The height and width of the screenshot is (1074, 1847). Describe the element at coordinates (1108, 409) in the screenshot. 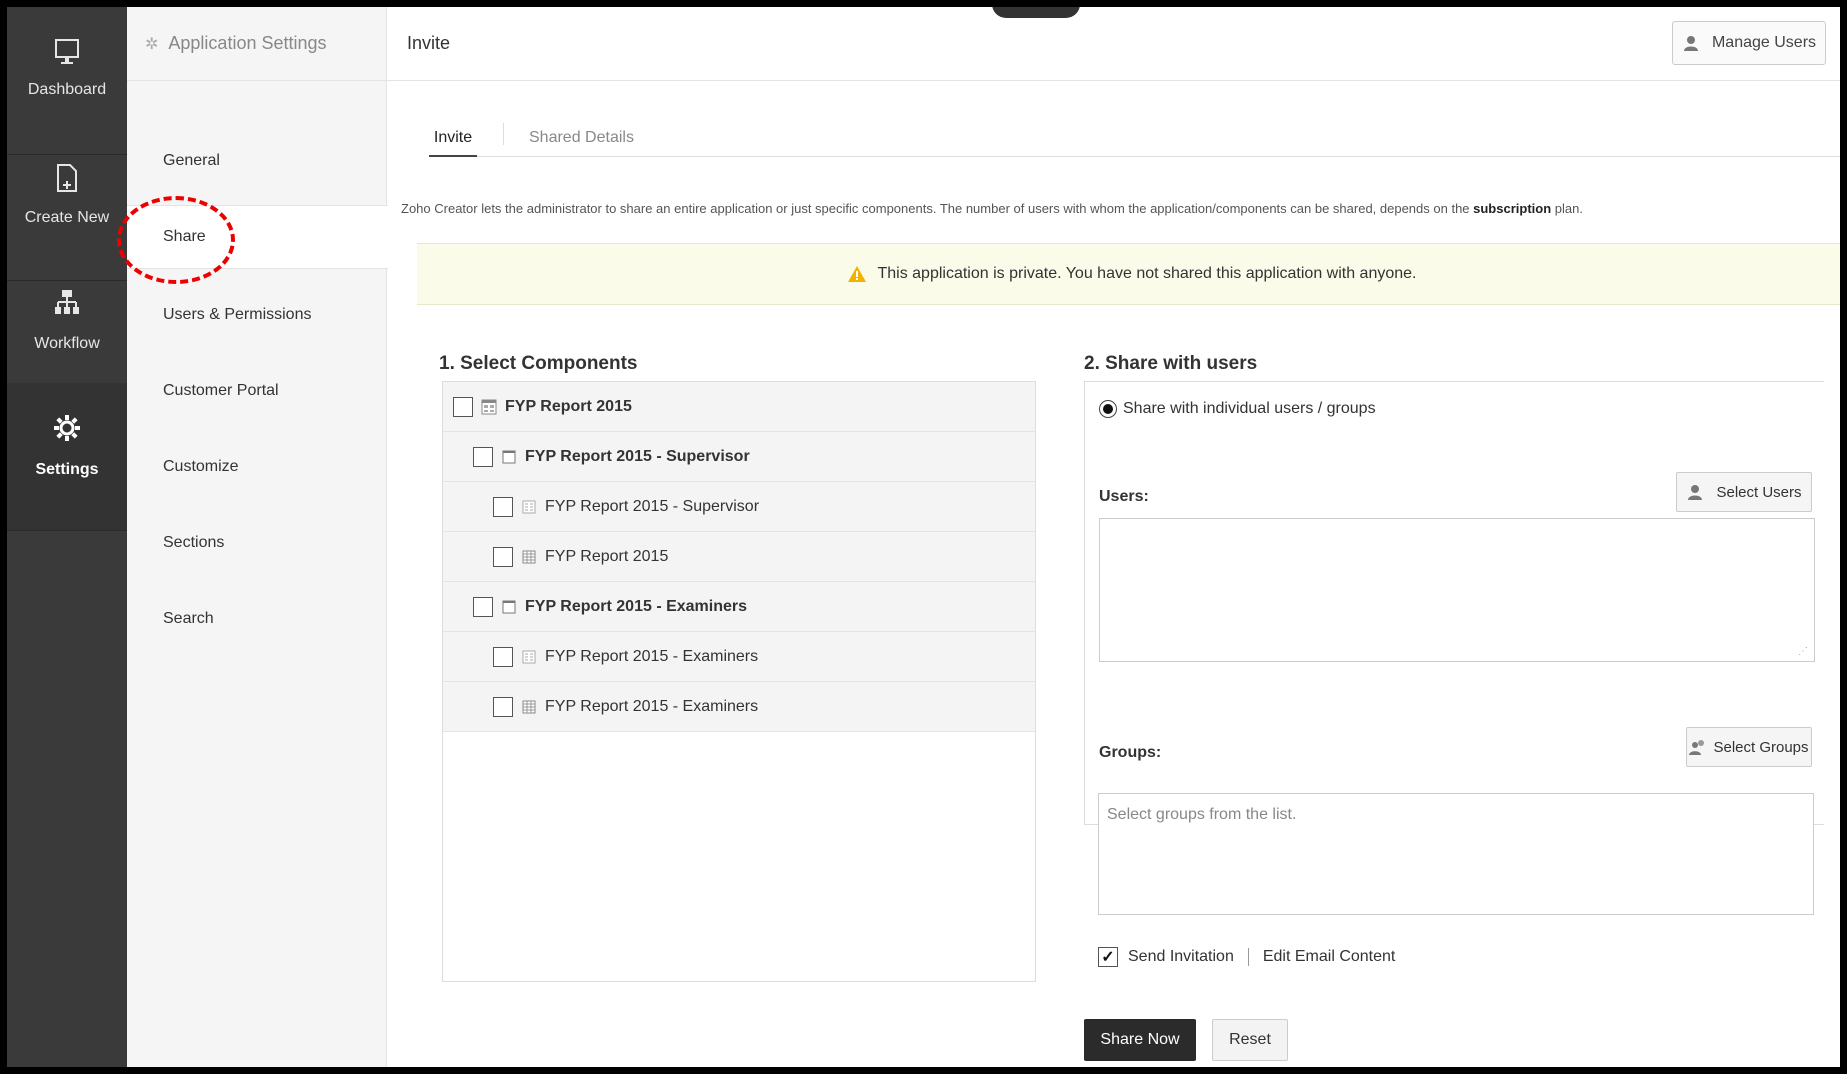

I see `share-individual-radio` at that location.